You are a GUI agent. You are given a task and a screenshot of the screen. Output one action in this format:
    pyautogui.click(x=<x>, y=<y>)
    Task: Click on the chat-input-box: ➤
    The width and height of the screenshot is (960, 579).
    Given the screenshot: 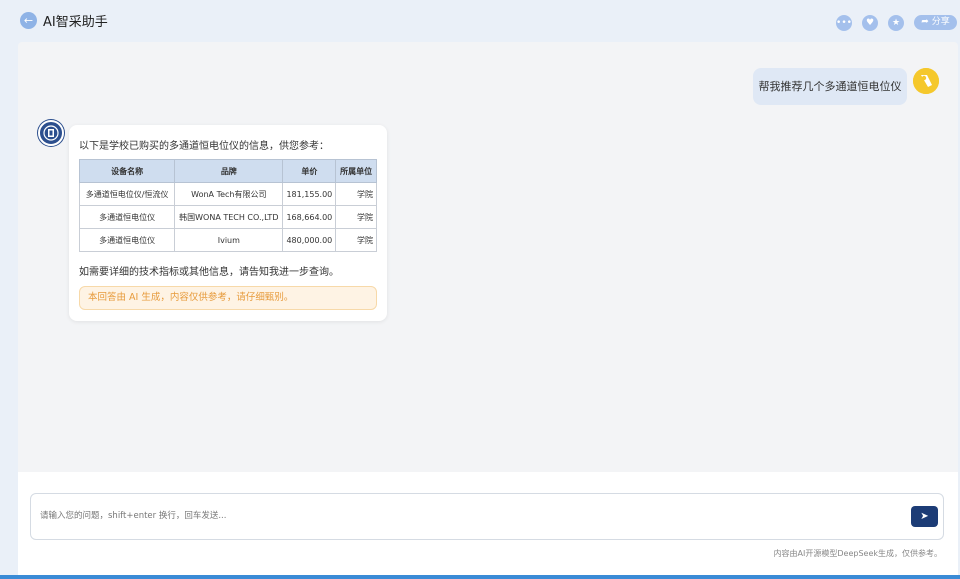 What is the action you would take?
    pyautogui.click(x=487, y=516)
    